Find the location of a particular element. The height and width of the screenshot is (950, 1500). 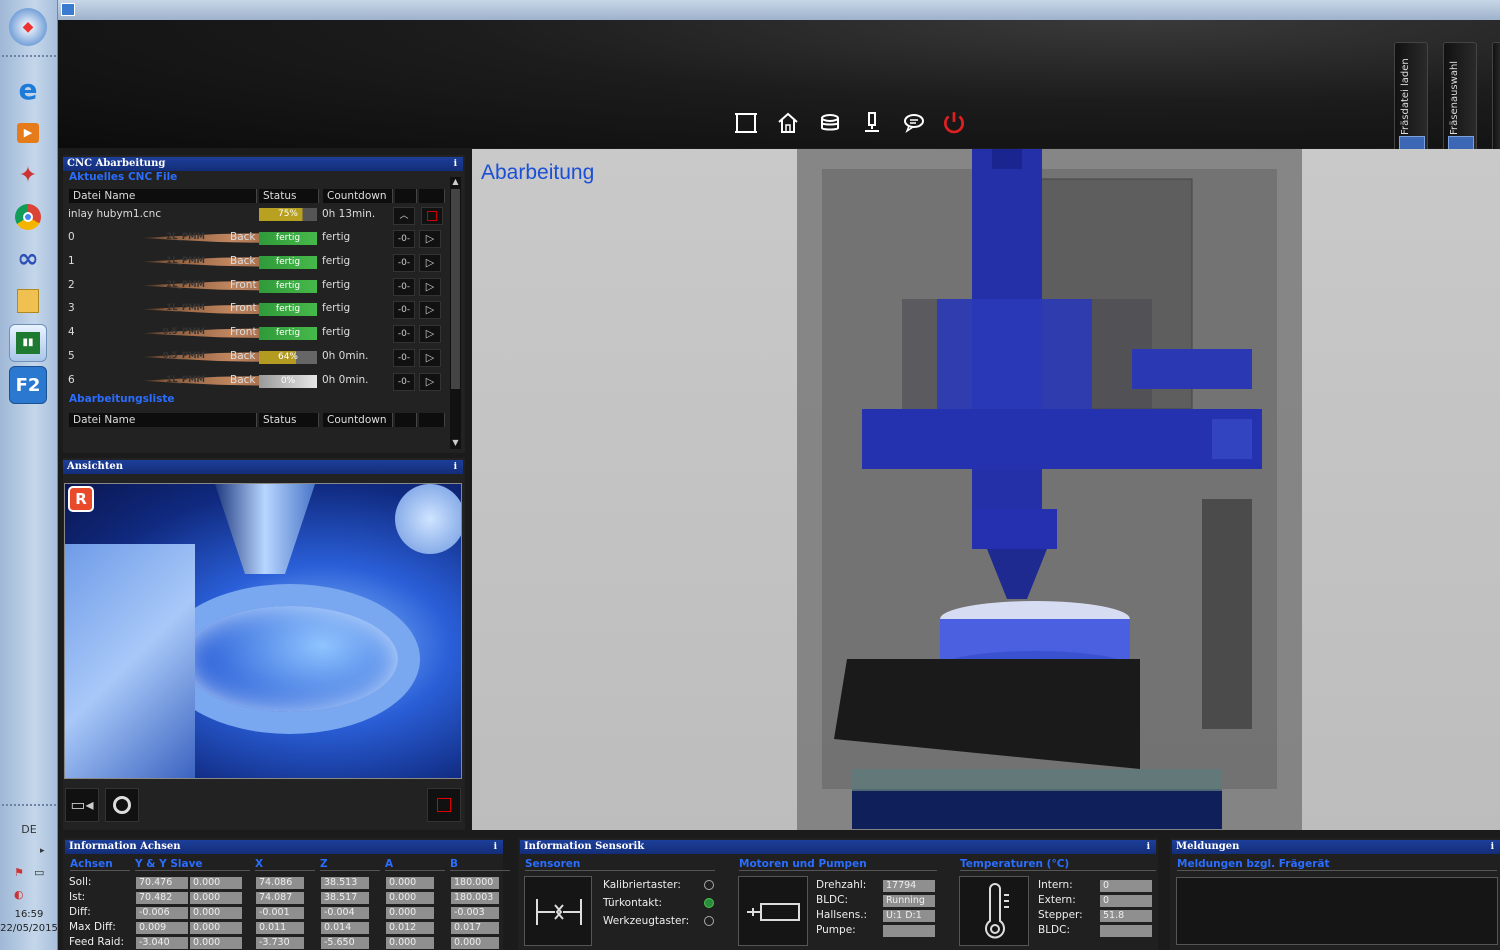

sensor-panel-header: Information Sensorik i is located at coordinates (838, 847).